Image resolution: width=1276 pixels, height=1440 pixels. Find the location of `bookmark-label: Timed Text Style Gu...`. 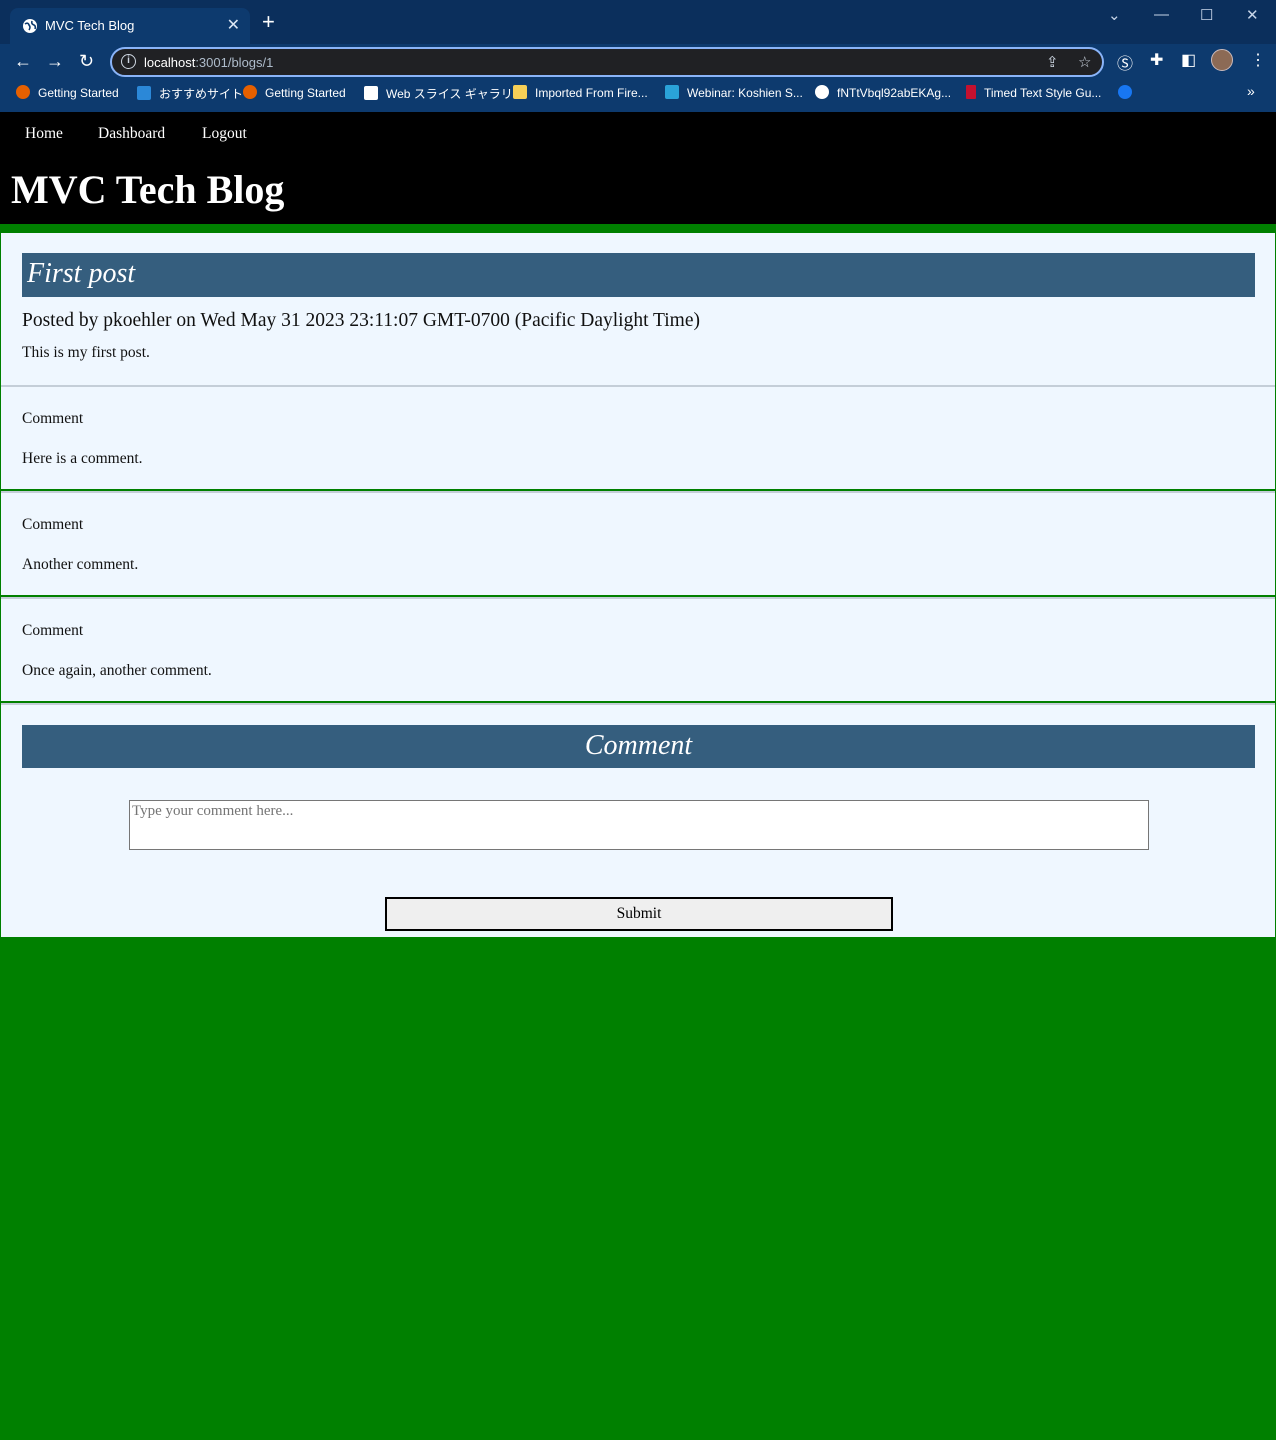

bookmark-label: Timed Text Style Gu... is located at coordinates (1043, 93).